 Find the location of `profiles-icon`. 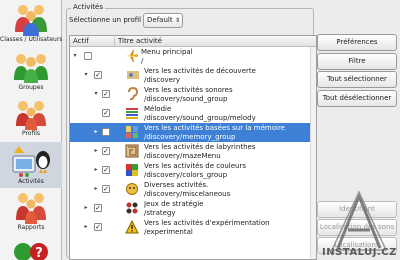

profiles-icon is located at coordinates (31, 115).